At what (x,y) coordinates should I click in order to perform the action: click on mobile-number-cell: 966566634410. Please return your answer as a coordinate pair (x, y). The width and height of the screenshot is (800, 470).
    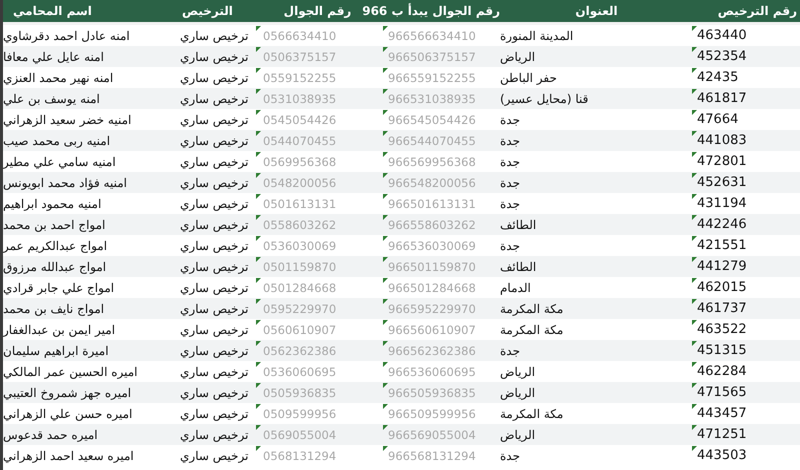
    Looking at the image, I should click on (432, 35).